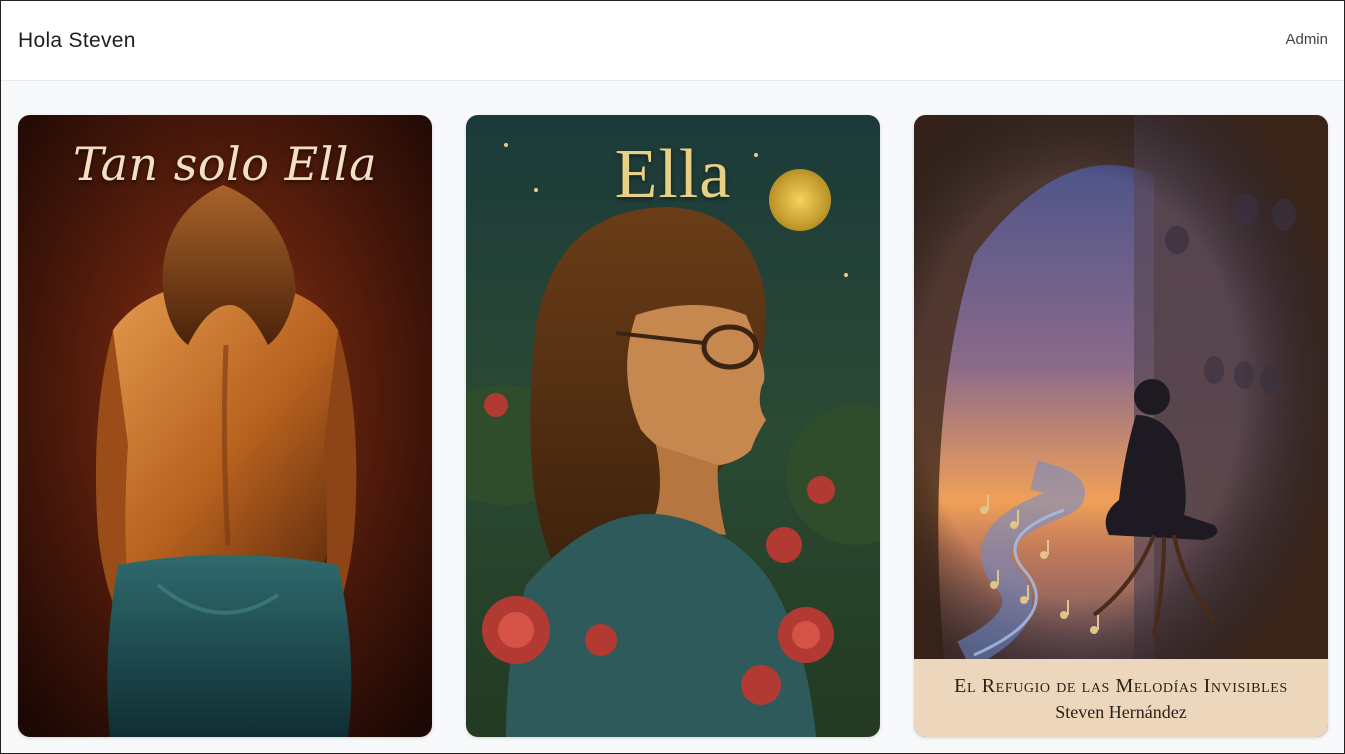 Image resolution: width=1345 pixels, height=754 pixels. What do you see at coordinates (1121, 712) in the screenshot?
I see `cover-author: Steven Hernández` at bounding box center [1121, 712].